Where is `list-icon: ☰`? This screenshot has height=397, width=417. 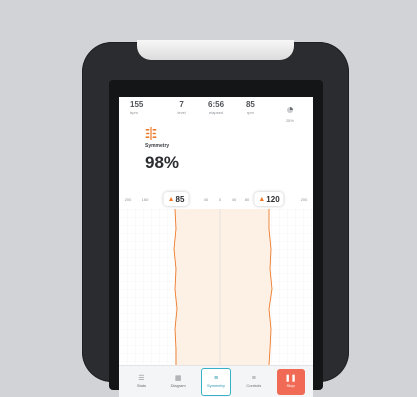 list-icon: ☰ is located at coordinates (141, 378).